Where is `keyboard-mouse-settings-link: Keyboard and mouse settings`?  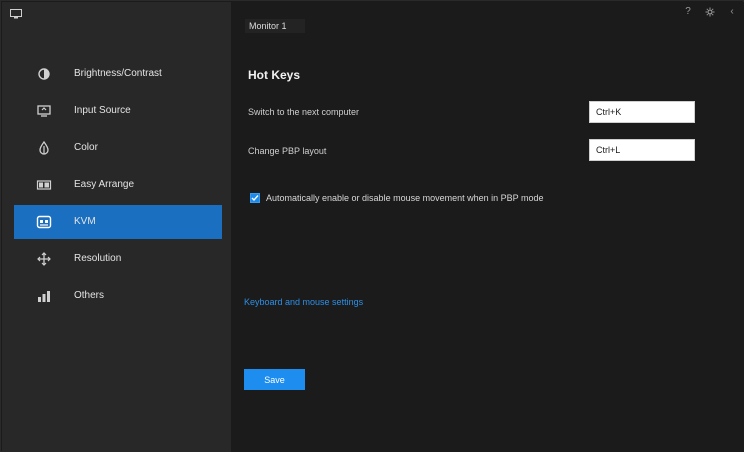
keyboard-mouse-settings-link: Keyboard and mouse settings is located at coordinates (303, 302).